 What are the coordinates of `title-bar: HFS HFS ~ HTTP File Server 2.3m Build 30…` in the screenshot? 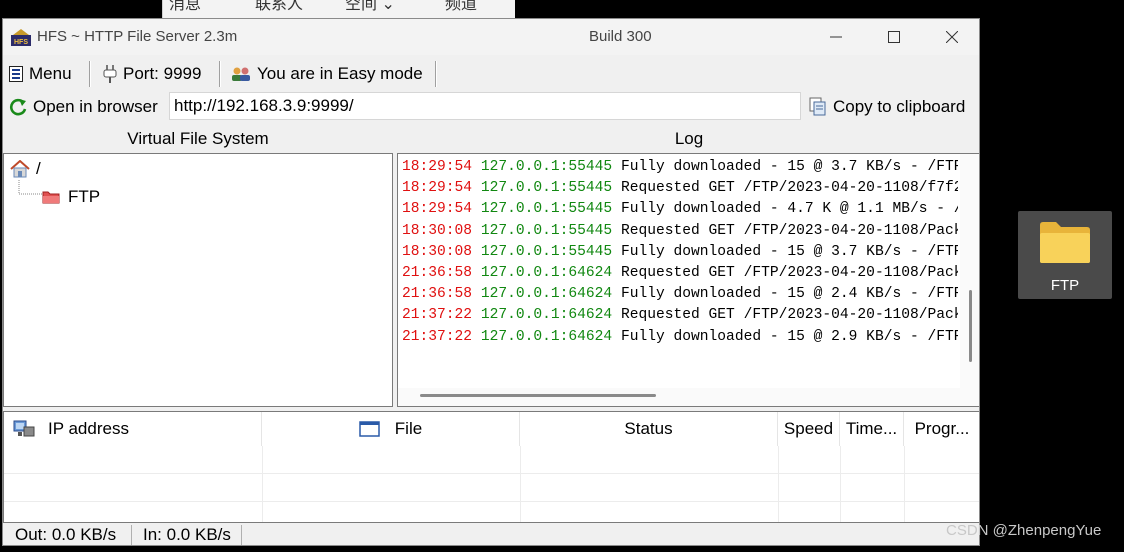 It's located at (491, 37).